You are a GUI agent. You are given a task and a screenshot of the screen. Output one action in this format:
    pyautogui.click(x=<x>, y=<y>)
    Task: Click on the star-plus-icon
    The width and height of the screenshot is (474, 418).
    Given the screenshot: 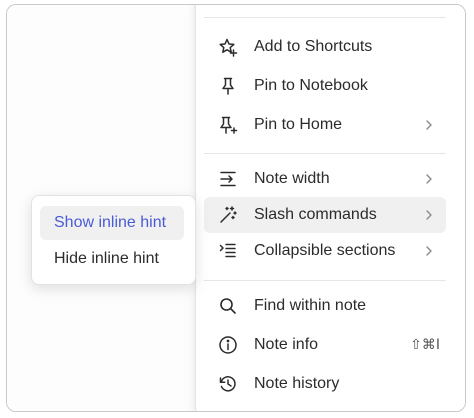 What is the action you would take?
    pyautogui.click(x=228, y=47)
    